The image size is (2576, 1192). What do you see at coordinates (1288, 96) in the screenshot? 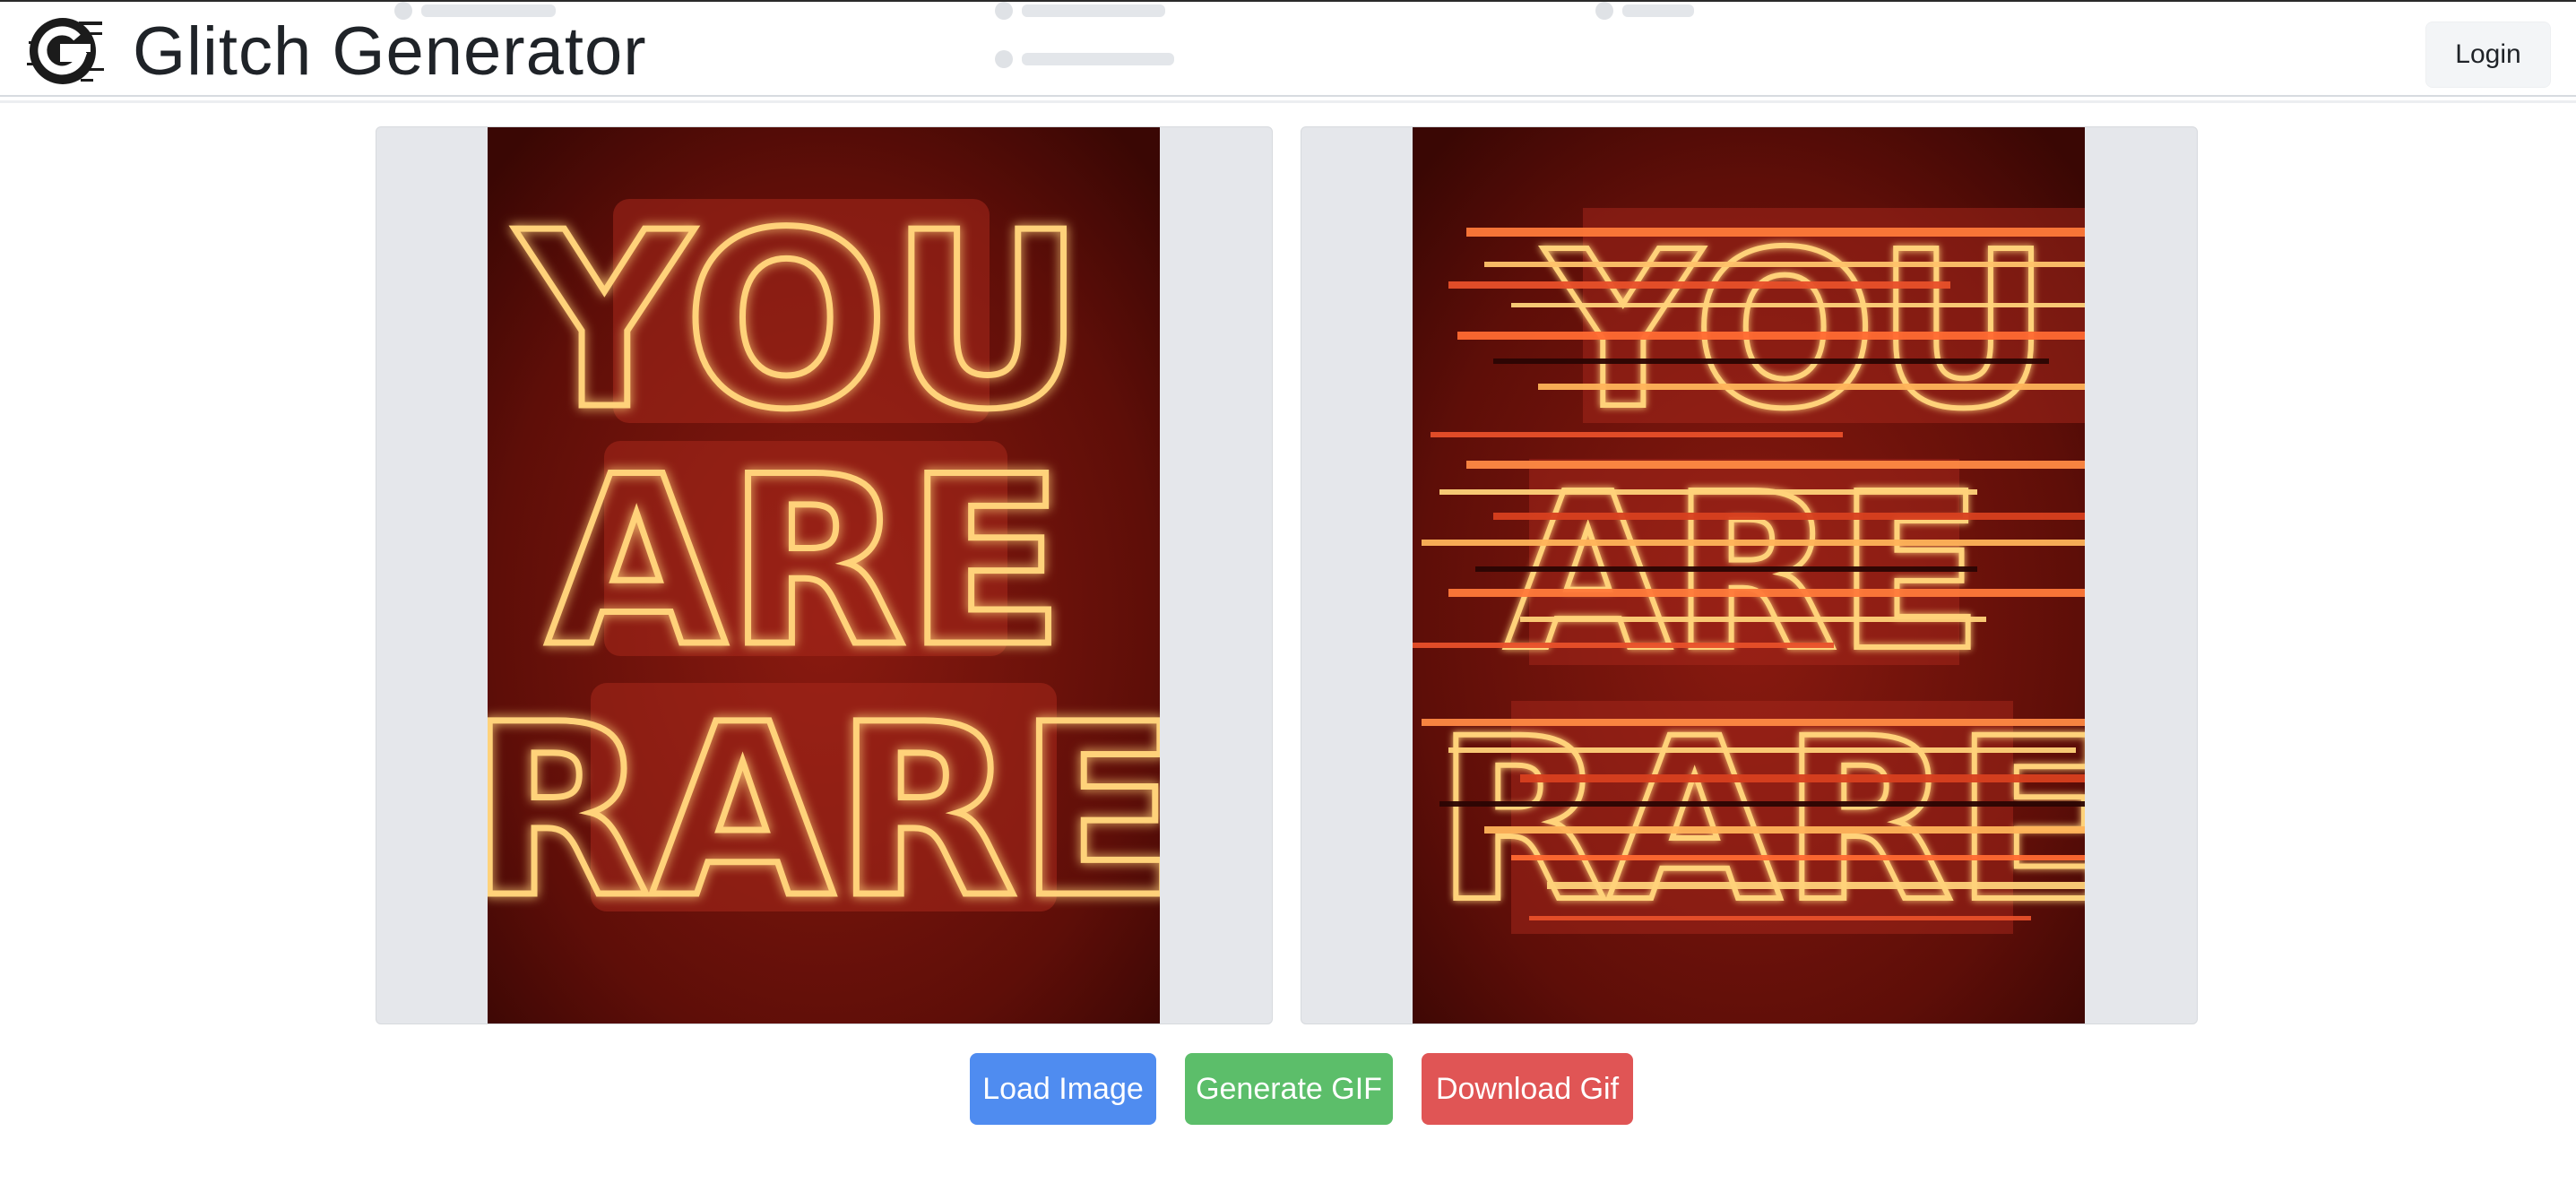
I see `header-divider` at bounding box center [1288, 96].